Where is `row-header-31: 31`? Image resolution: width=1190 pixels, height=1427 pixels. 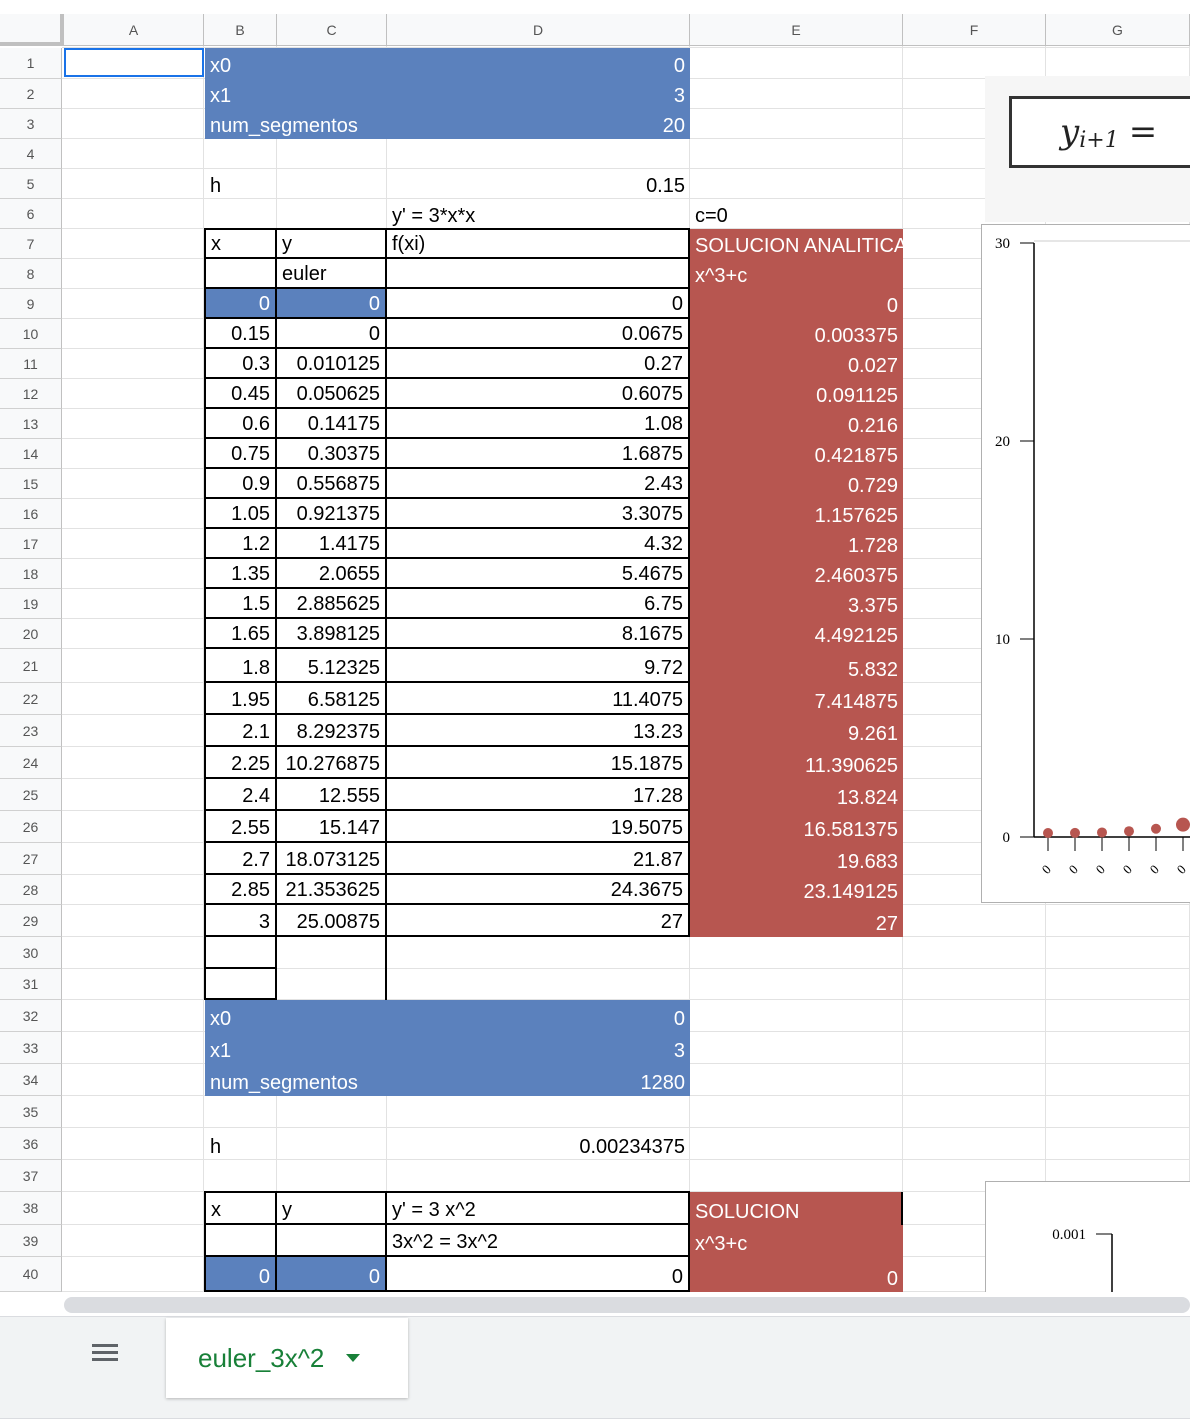 row-header-31: 31 is located at coordinates (31, 984).